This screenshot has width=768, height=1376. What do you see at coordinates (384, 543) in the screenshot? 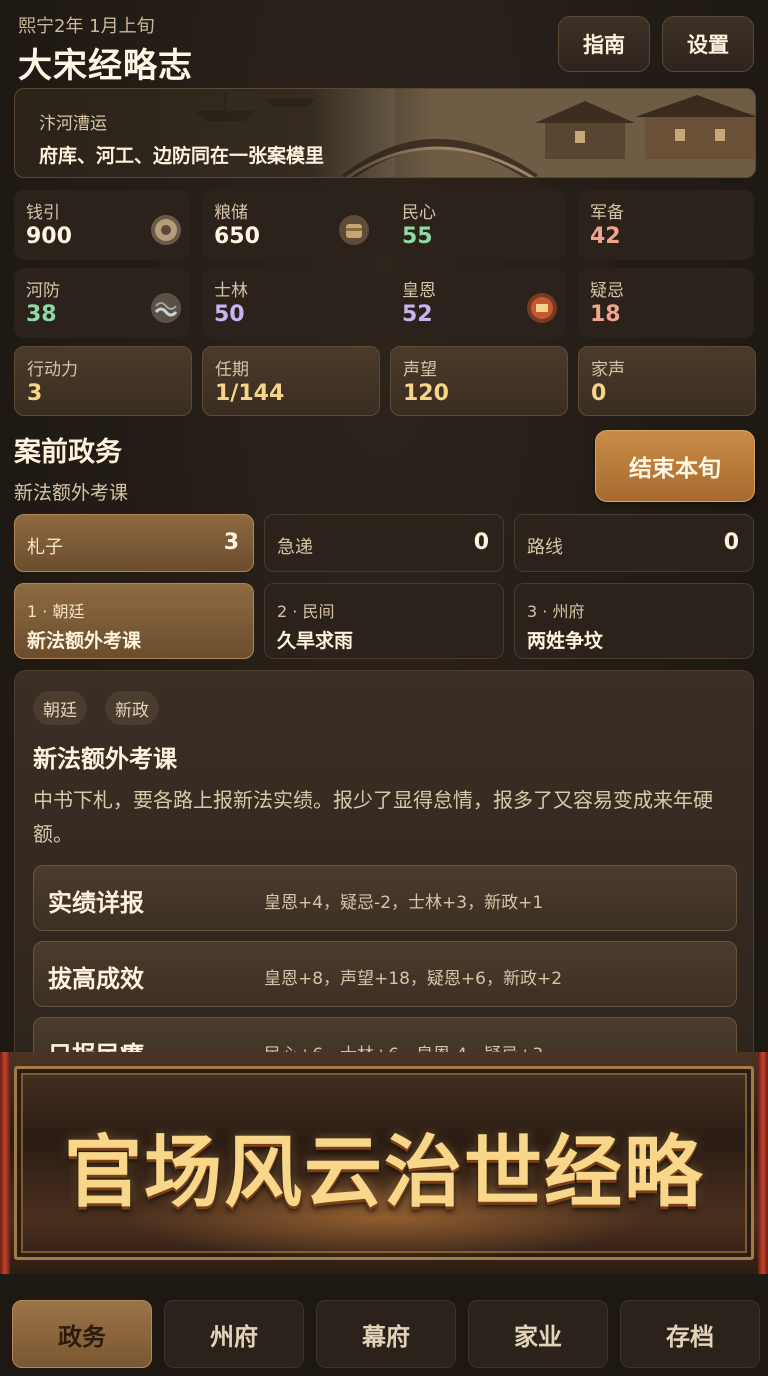
I see `filter-jidi: 急递 0` at bounding box center [384, 543].